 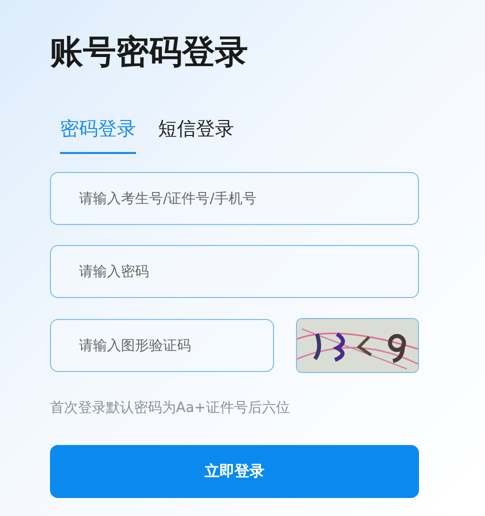 What do you see at coordinates (149, 52) in the screenshot?
I see `page-title: 账号密码登录` at bounding box center [149, 52].